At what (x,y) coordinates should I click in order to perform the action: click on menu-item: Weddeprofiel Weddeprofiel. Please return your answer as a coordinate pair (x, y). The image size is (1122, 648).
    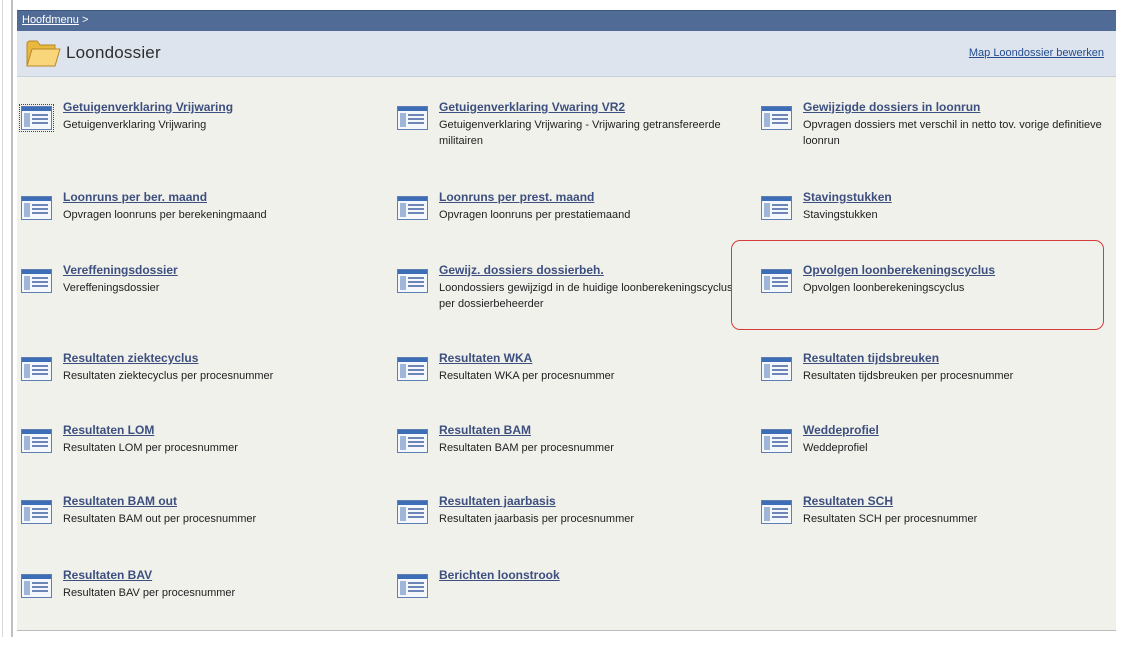
    Looking at the image, I should click on (938, 463).